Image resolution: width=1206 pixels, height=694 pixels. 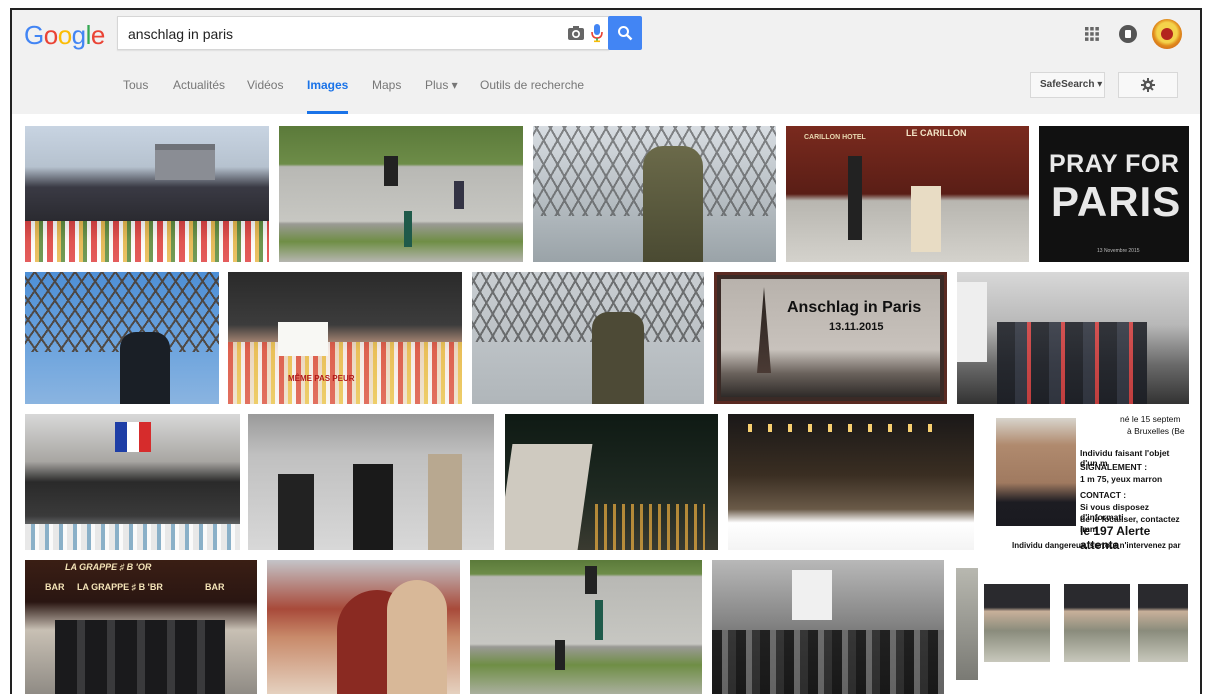 What do you see at coordinates (1067, 85) in the screenshot?
I see `safesearch-dropdown: SafeSearch ▾` at bounding box center [1067, 85].